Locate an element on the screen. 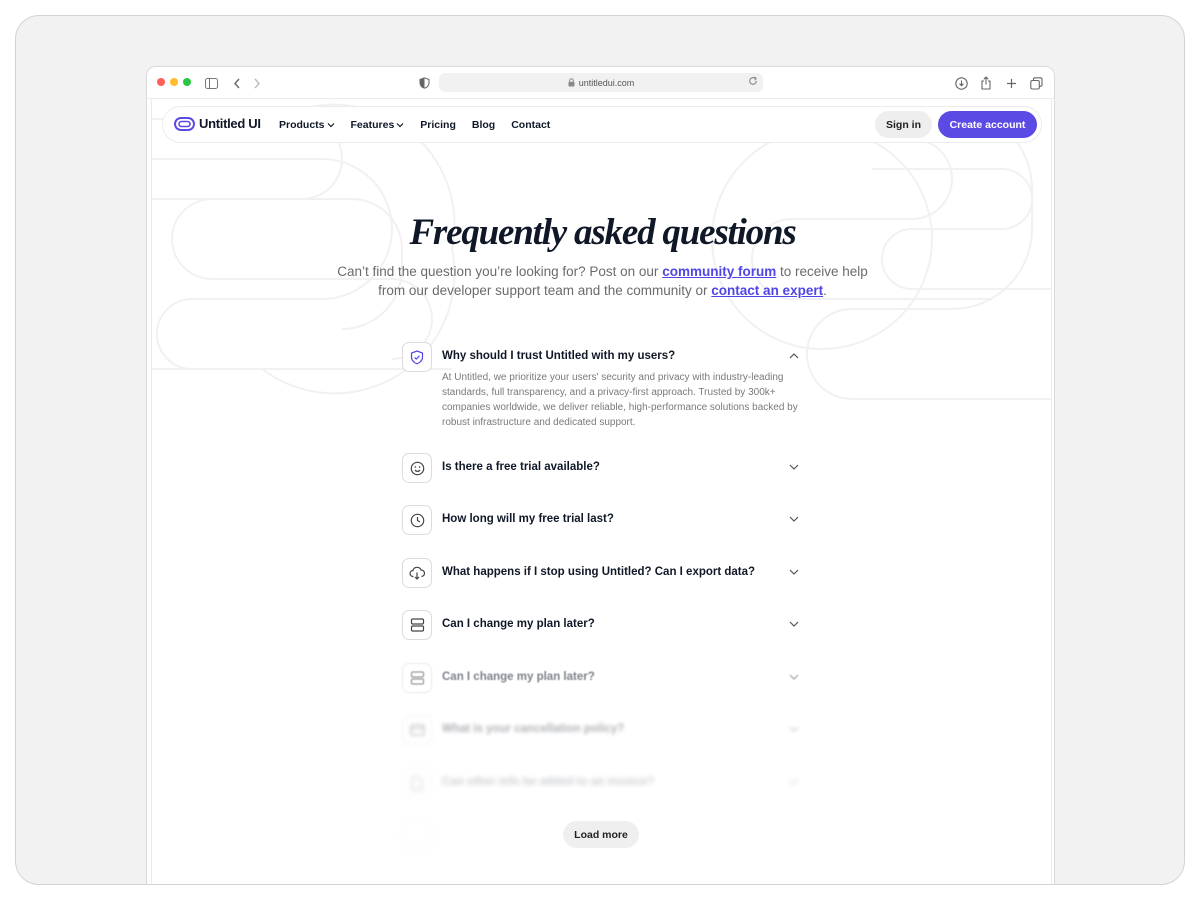  nav-features: Features is located at coordinates (378, 125).